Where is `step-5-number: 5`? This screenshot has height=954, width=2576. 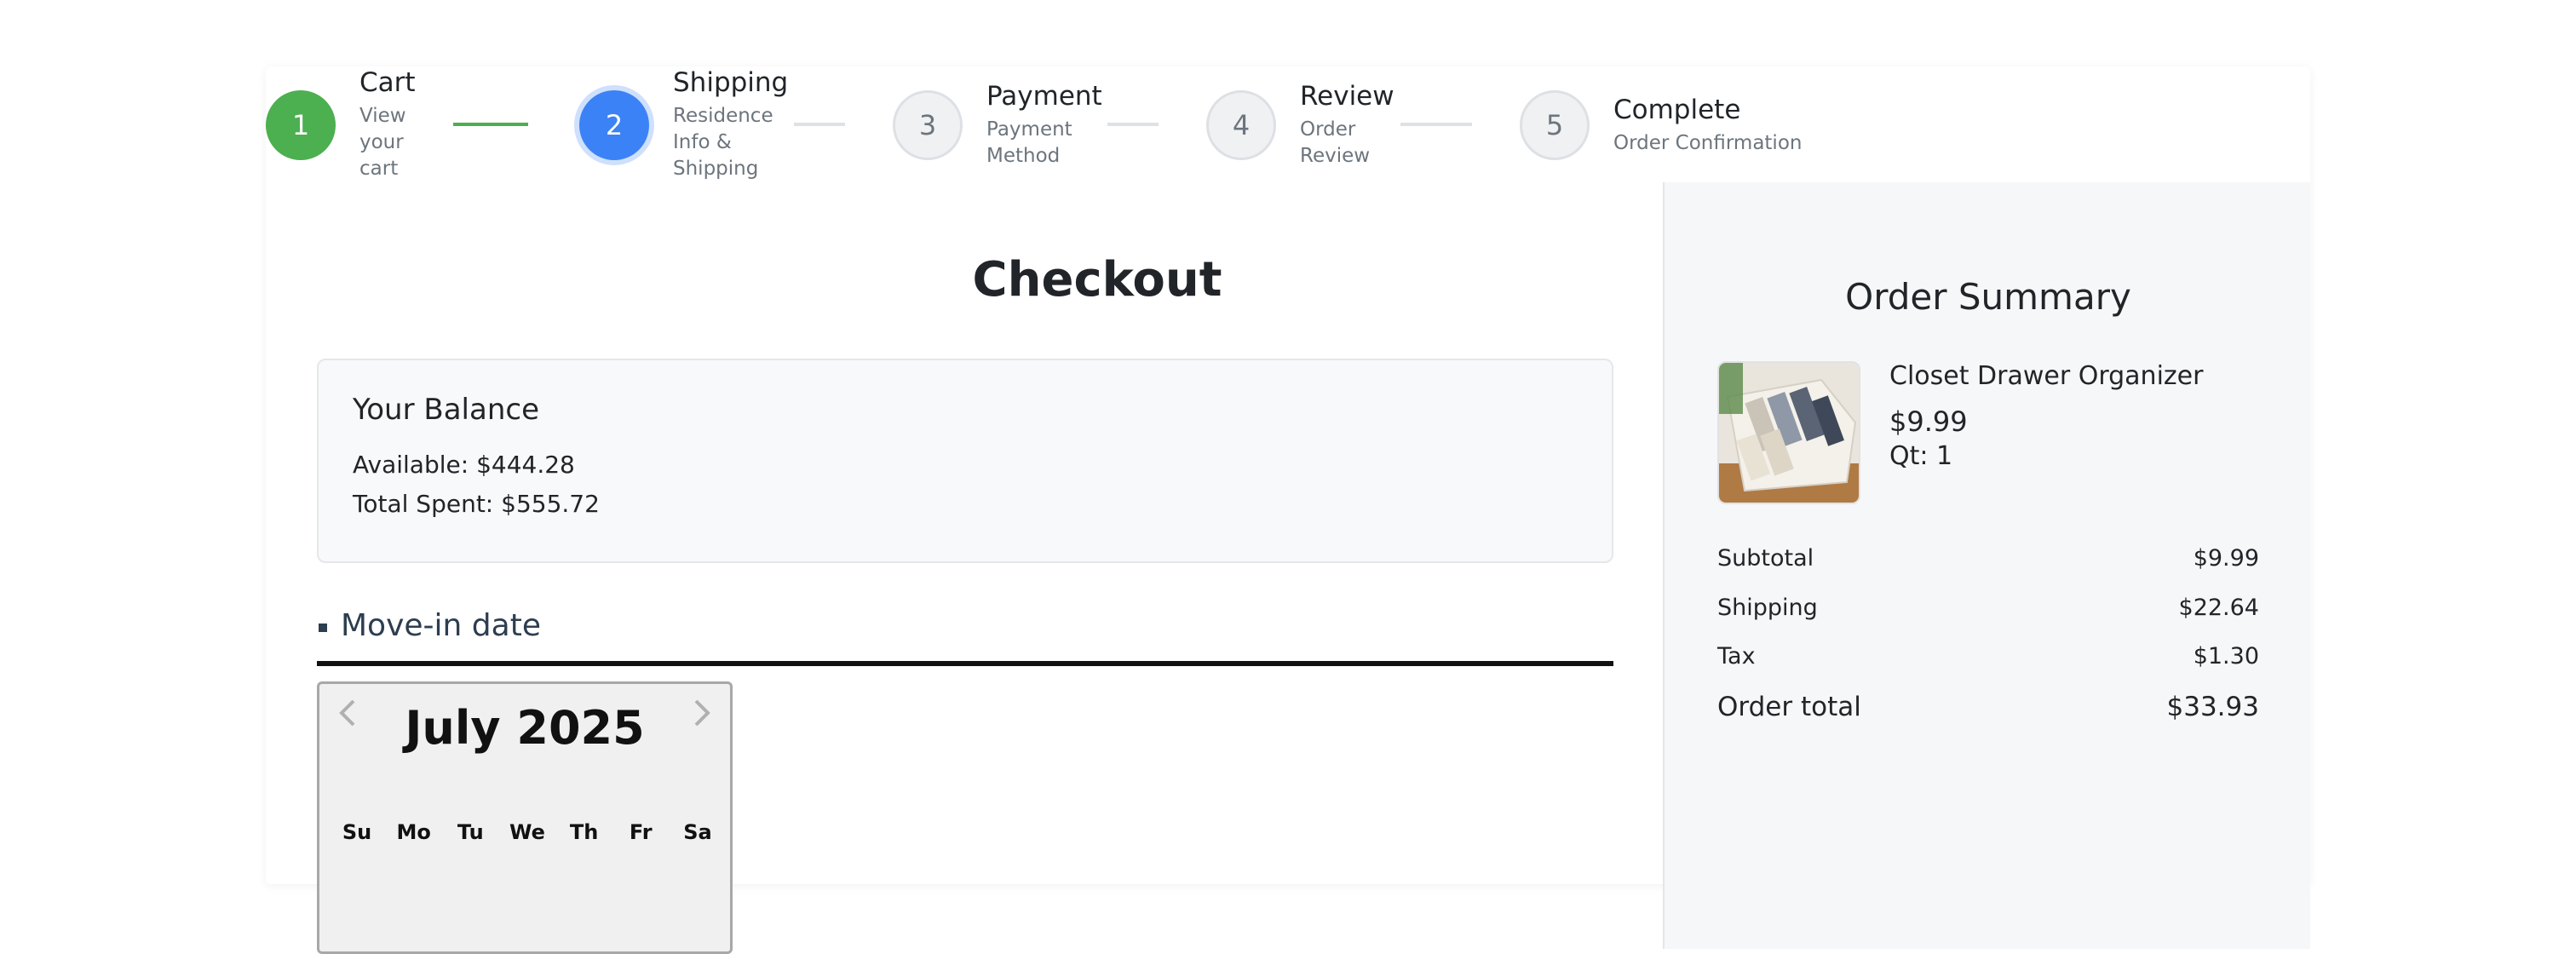 step-5-number: 5 is located at coordinates (1555, 125).